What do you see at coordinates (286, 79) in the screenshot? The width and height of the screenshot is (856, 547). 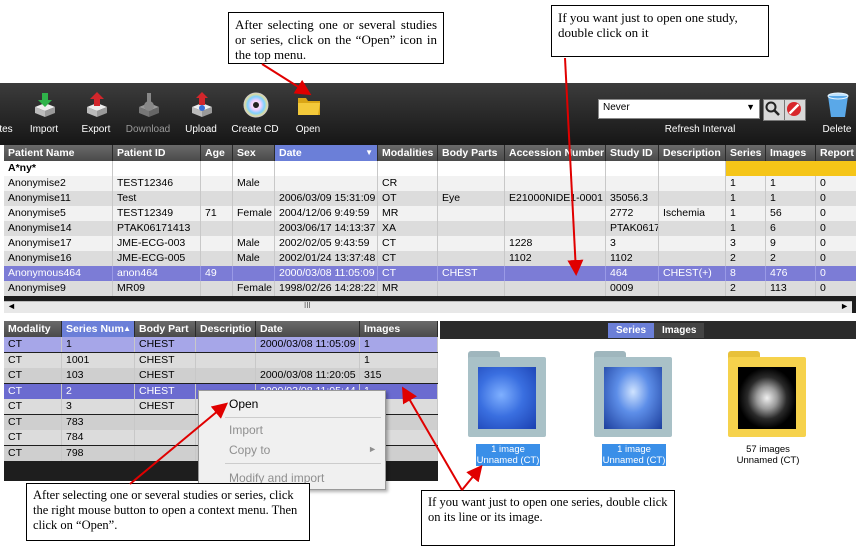 I see `arrow-to-open-icon` at bounding box center [286, 79].